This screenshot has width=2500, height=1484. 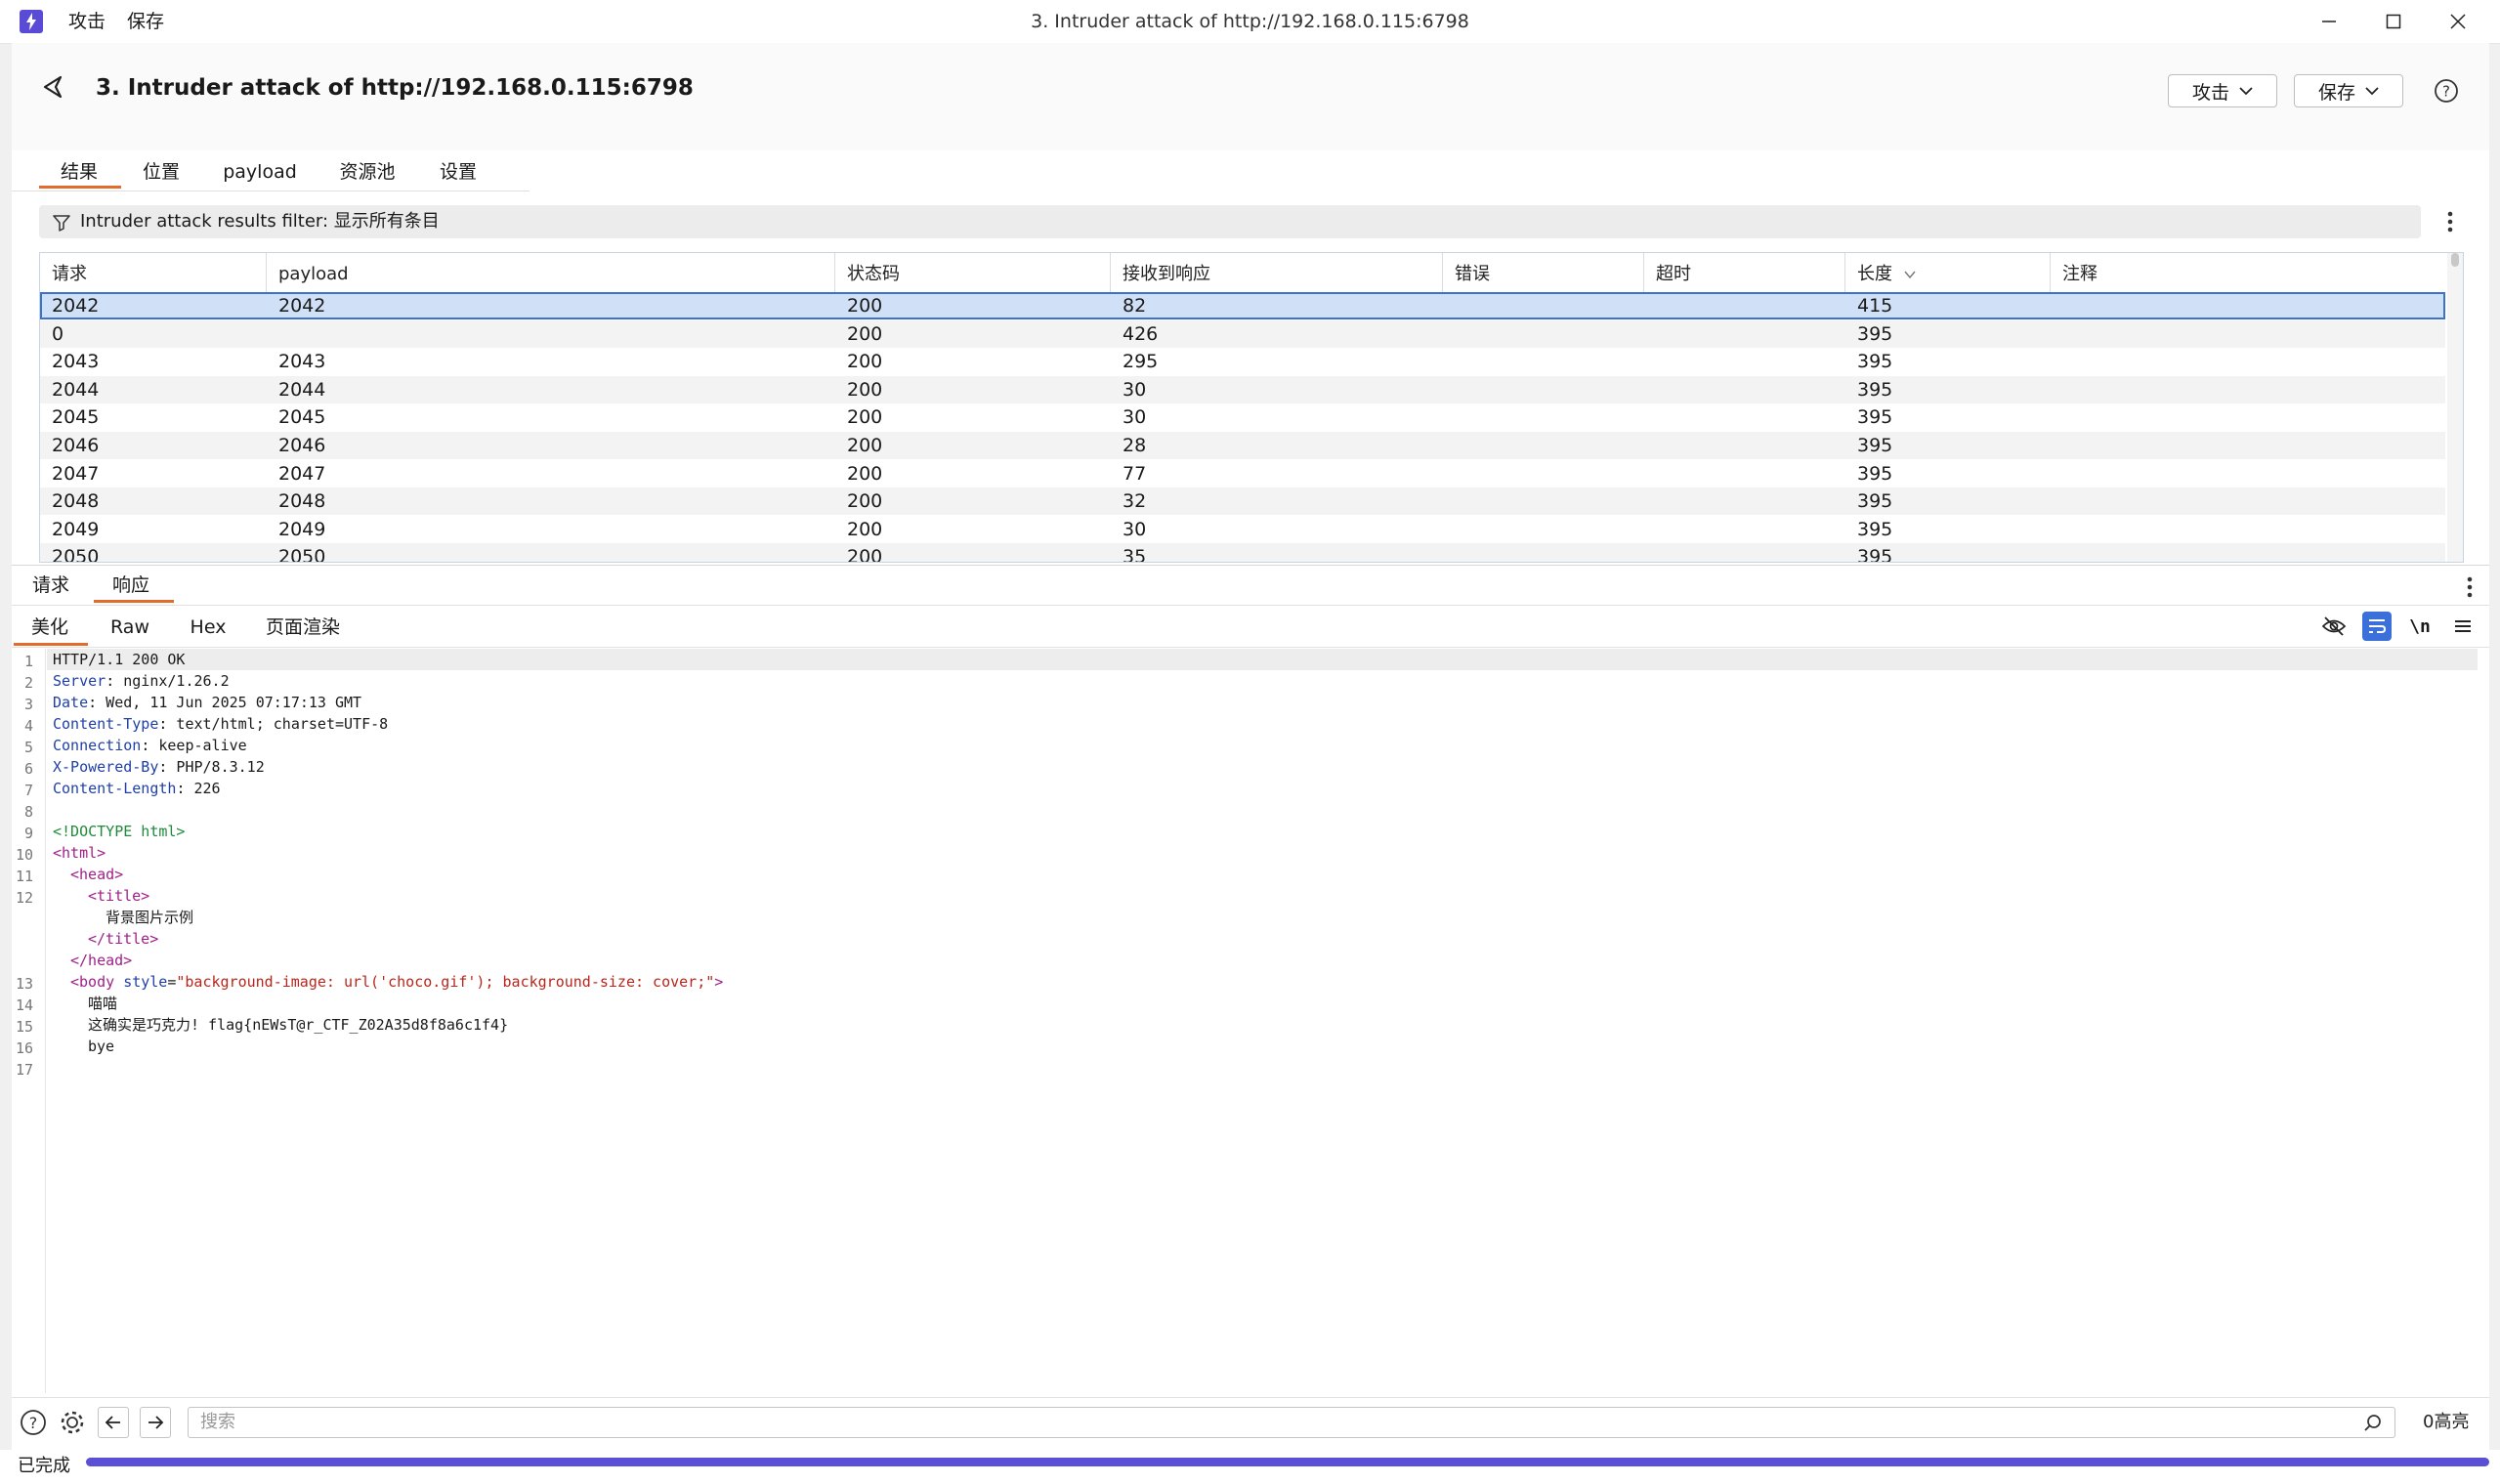 I want to click on column-header-response-received: 接收到响应, so click(x=1277, y=272).